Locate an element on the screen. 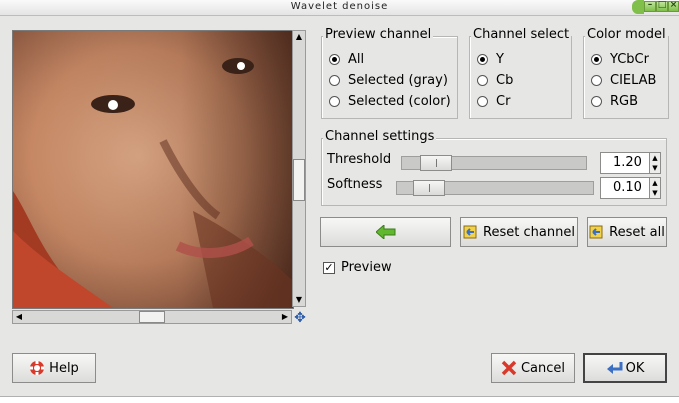  scroll-right-arrow-icon: ▶ is located at coordinates (285, 317).